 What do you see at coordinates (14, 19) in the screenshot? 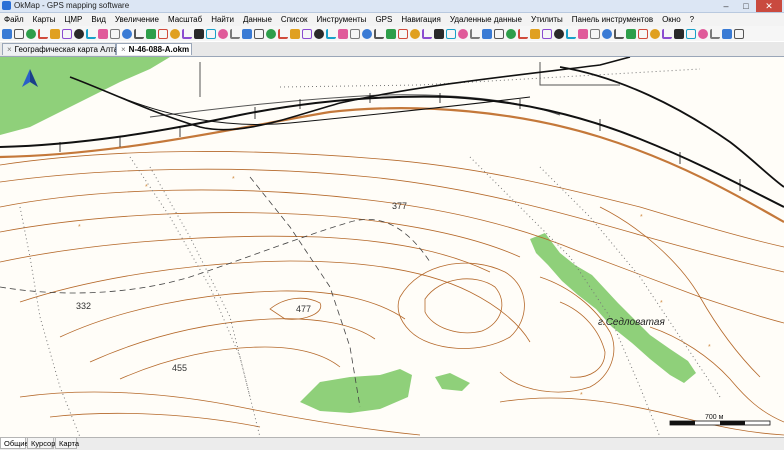
I see `menu-file: Файл` at bounding box center [14, 19].